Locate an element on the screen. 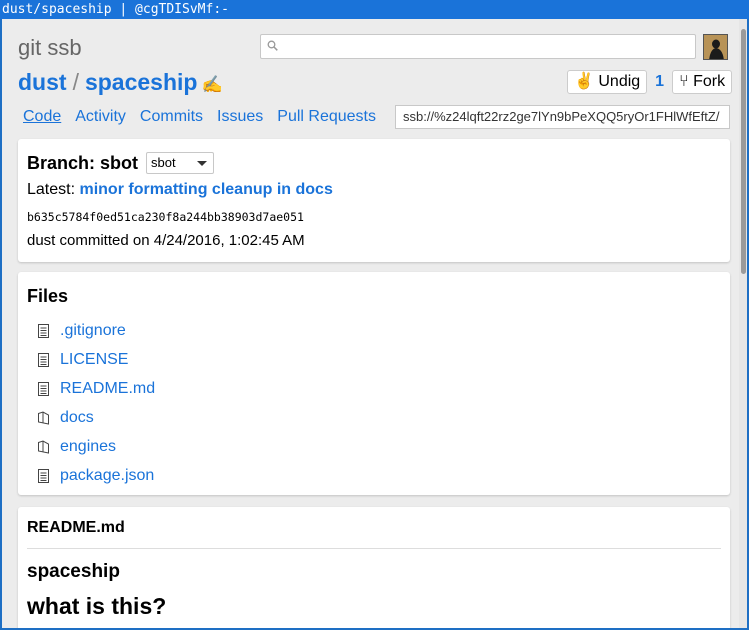 The height and width of the screenshot is (630, 749). tab-pull-requests: Pull Requests is located at coordinates (326, 117).